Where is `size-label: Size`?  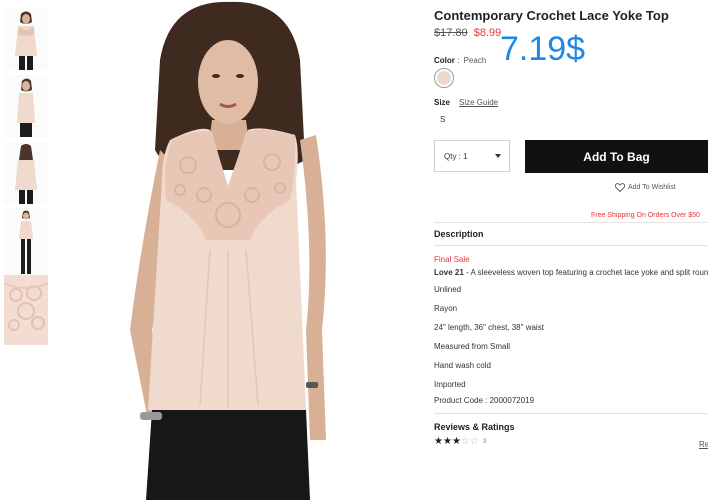 size-label: Size is located at coordinates (442, 102).